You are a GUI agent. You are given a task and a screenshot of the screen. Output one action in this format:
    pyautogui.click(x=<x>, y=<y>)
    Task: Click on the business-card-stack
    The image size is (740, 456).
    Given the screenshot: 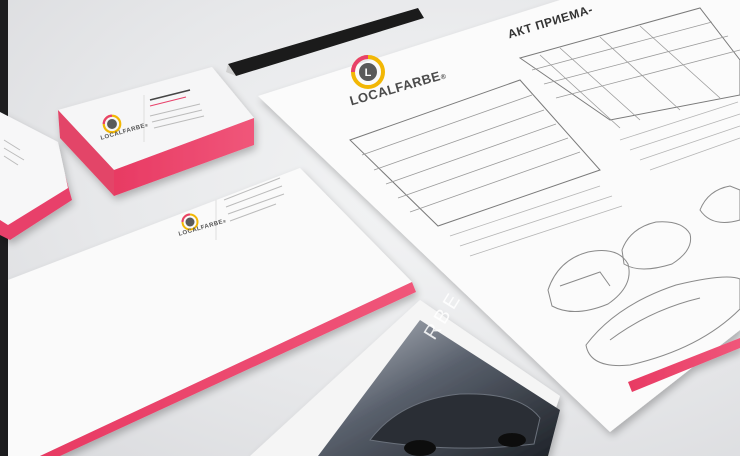 What is the action you would take?
    pyautogui.click(x=156, y=131)
    